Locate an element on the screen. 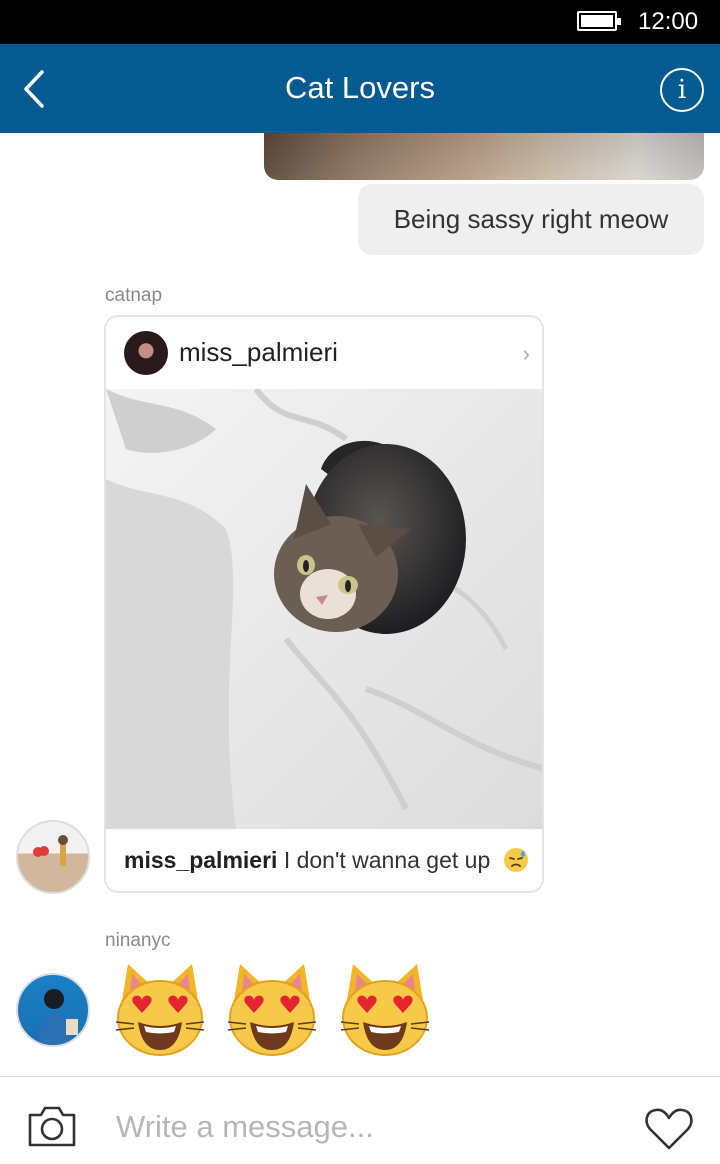  emoji-message is located at coordinates (280, 1010).